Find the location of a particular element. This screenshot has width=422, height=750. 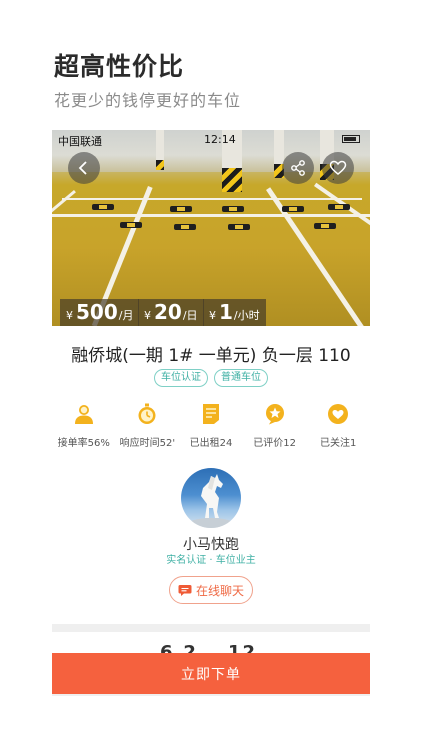

owner-stats: 接单率56% 响应时间52' 已出租24 已评价12 已关注1 is located at coordinates (211, 425).